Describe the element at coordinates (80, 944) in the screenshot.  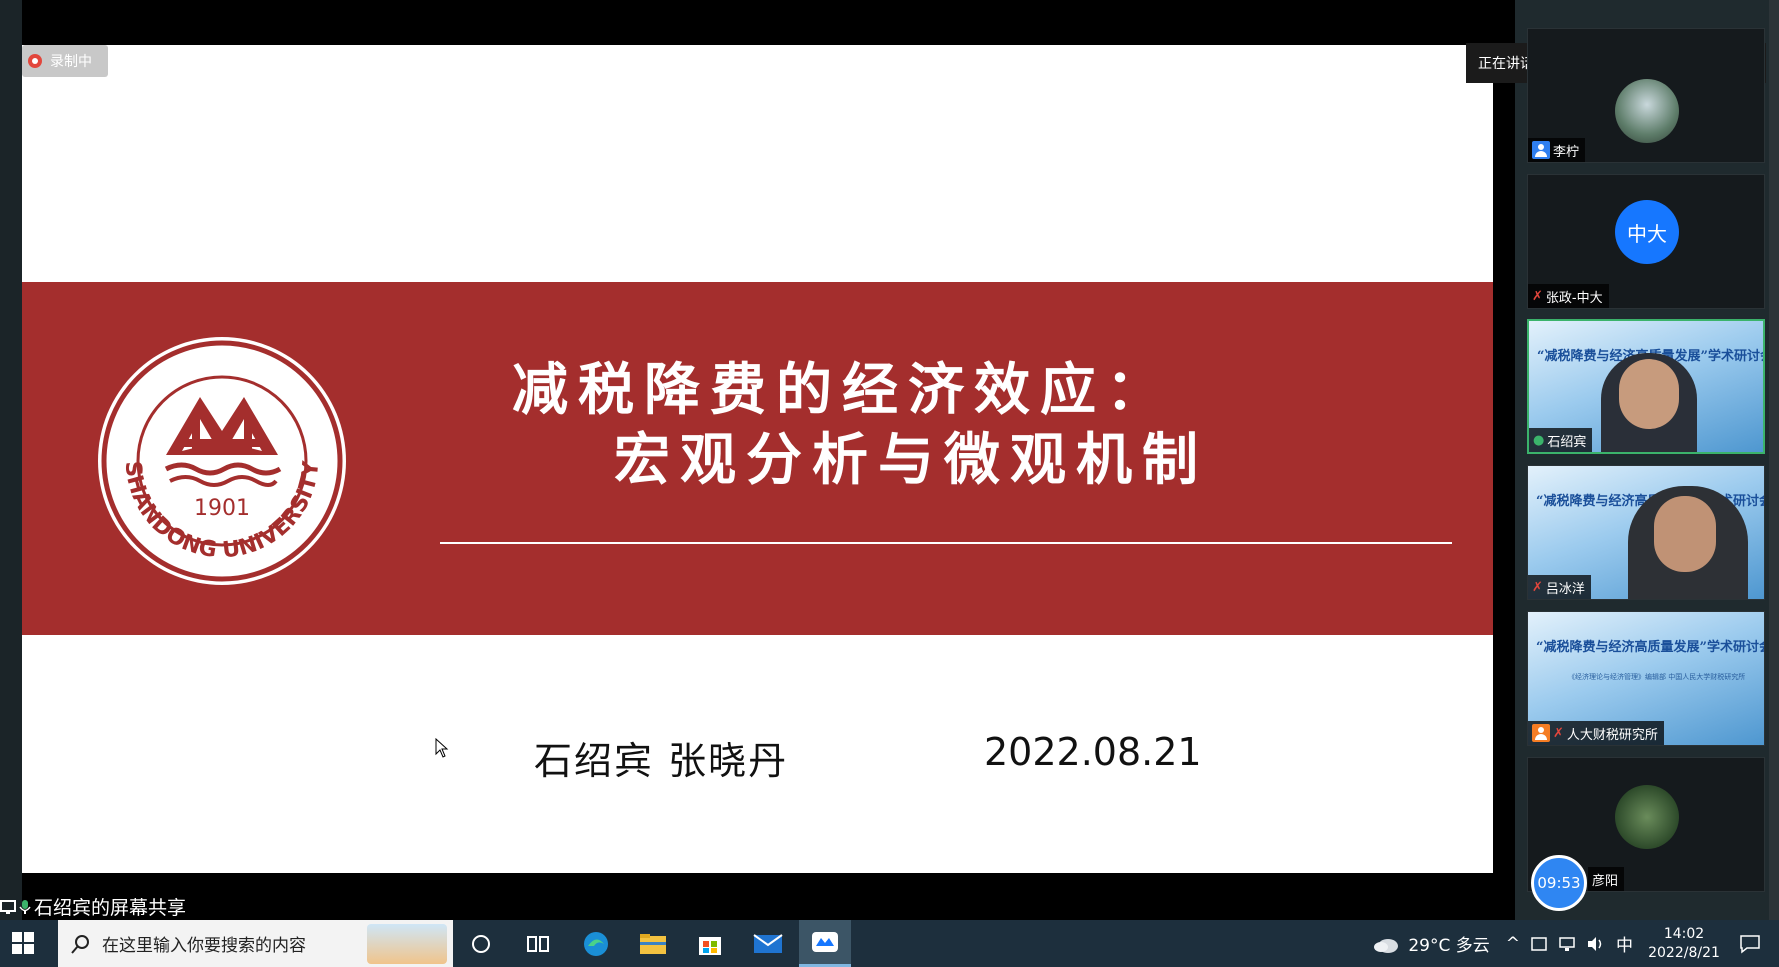
I see `search-icon` at that location.